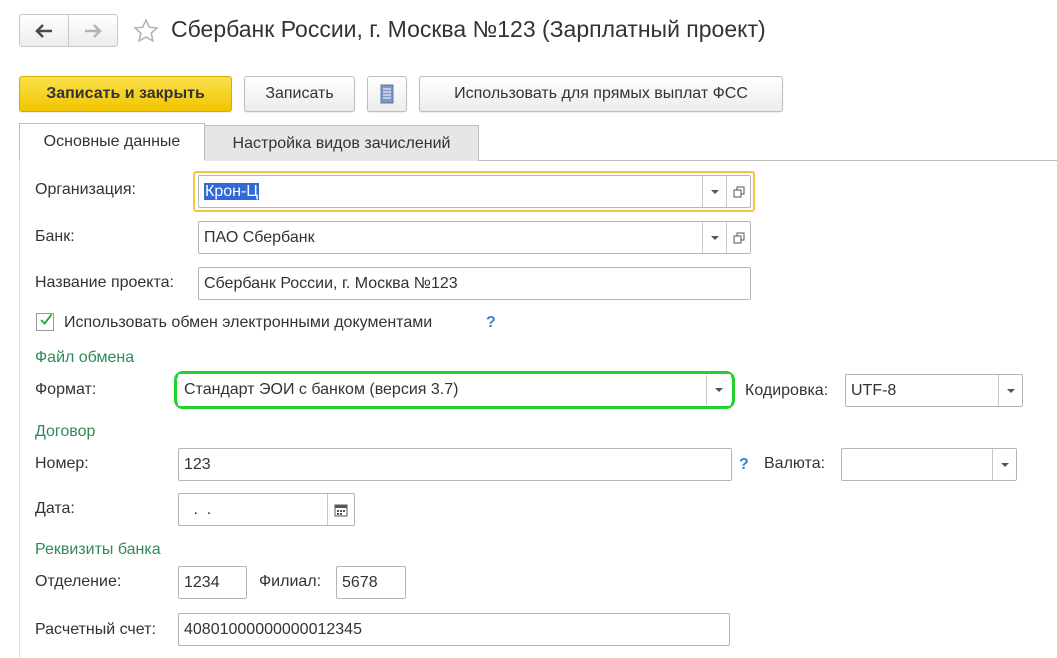 This screenshot has height=658, width=1057. I want to click on encoding-value: UTF-8, so click(874, 390).